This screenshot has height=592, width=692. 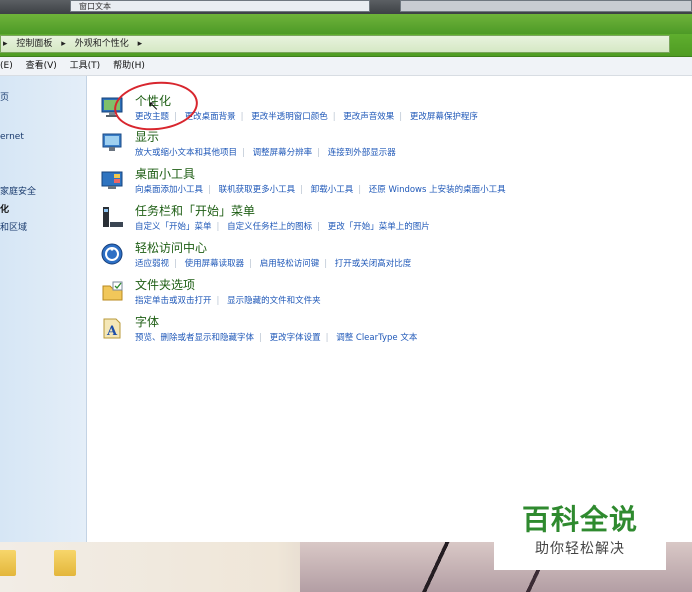 I want to click on link-show-hidden: 显示隐藏的文件和文件夹, so click(x=274, y=301).